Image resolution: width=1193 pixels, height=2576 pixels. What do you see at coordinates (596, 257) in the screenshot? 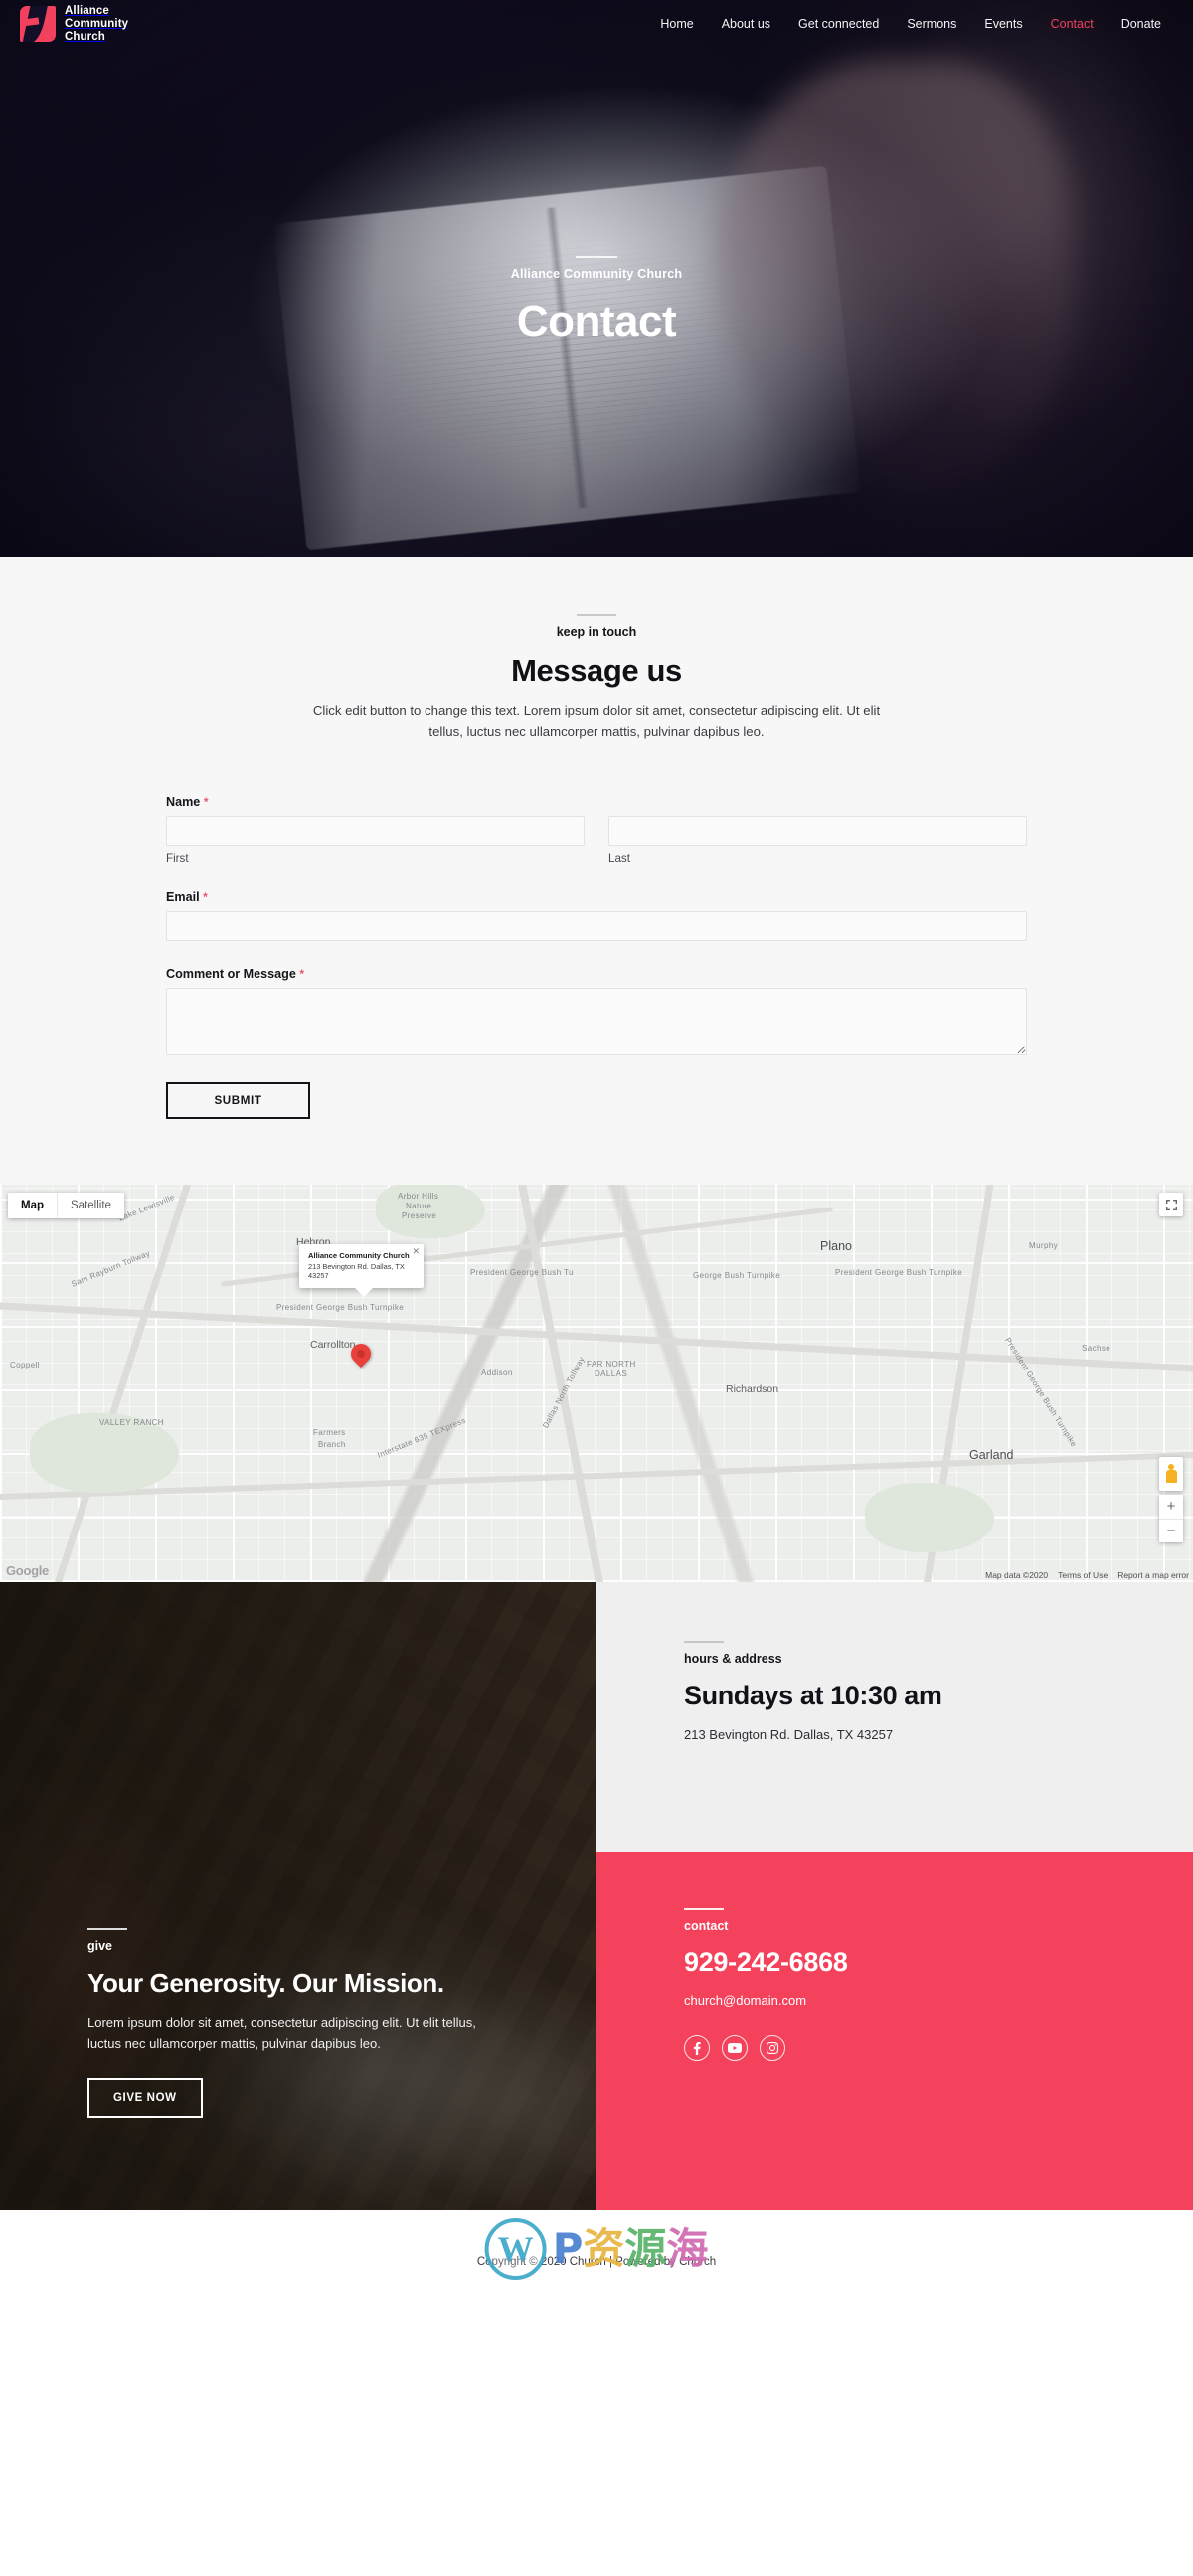
I see `hero-divider` at bounding box center [596, 257].